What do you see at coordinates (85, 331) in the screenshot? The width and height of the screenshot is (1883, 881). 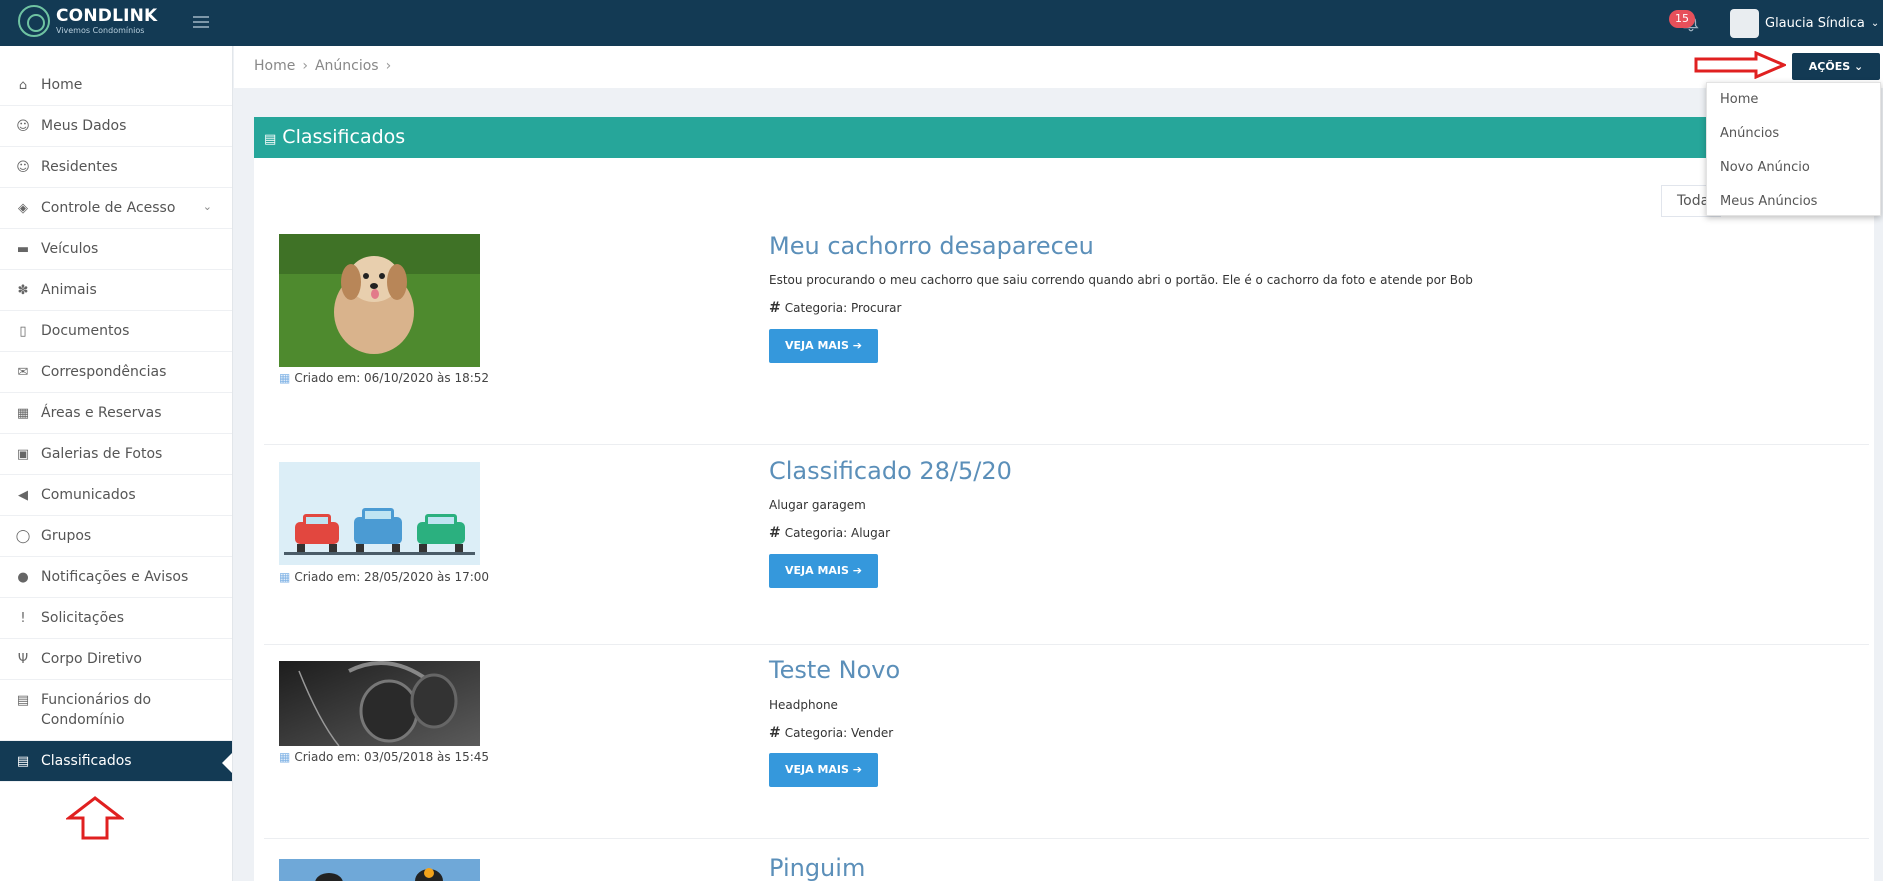 I see `sidebar-item-label: Documentos` at bounding box center [85, 331].